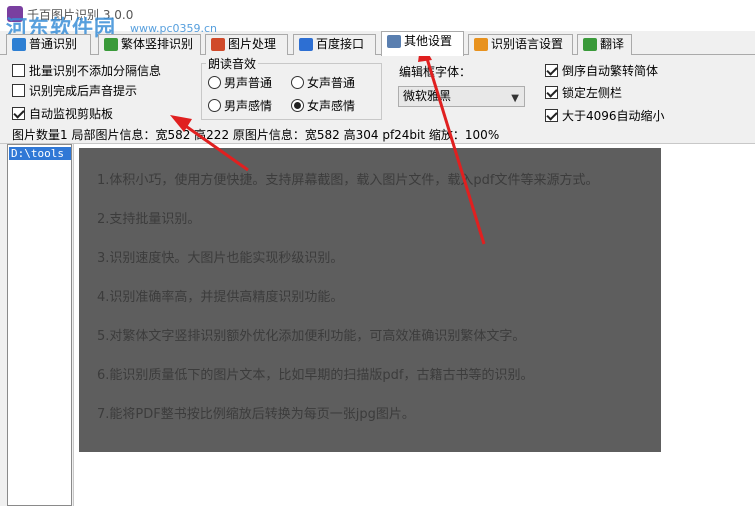  I want to click on settings-icon, so click(394, 41).